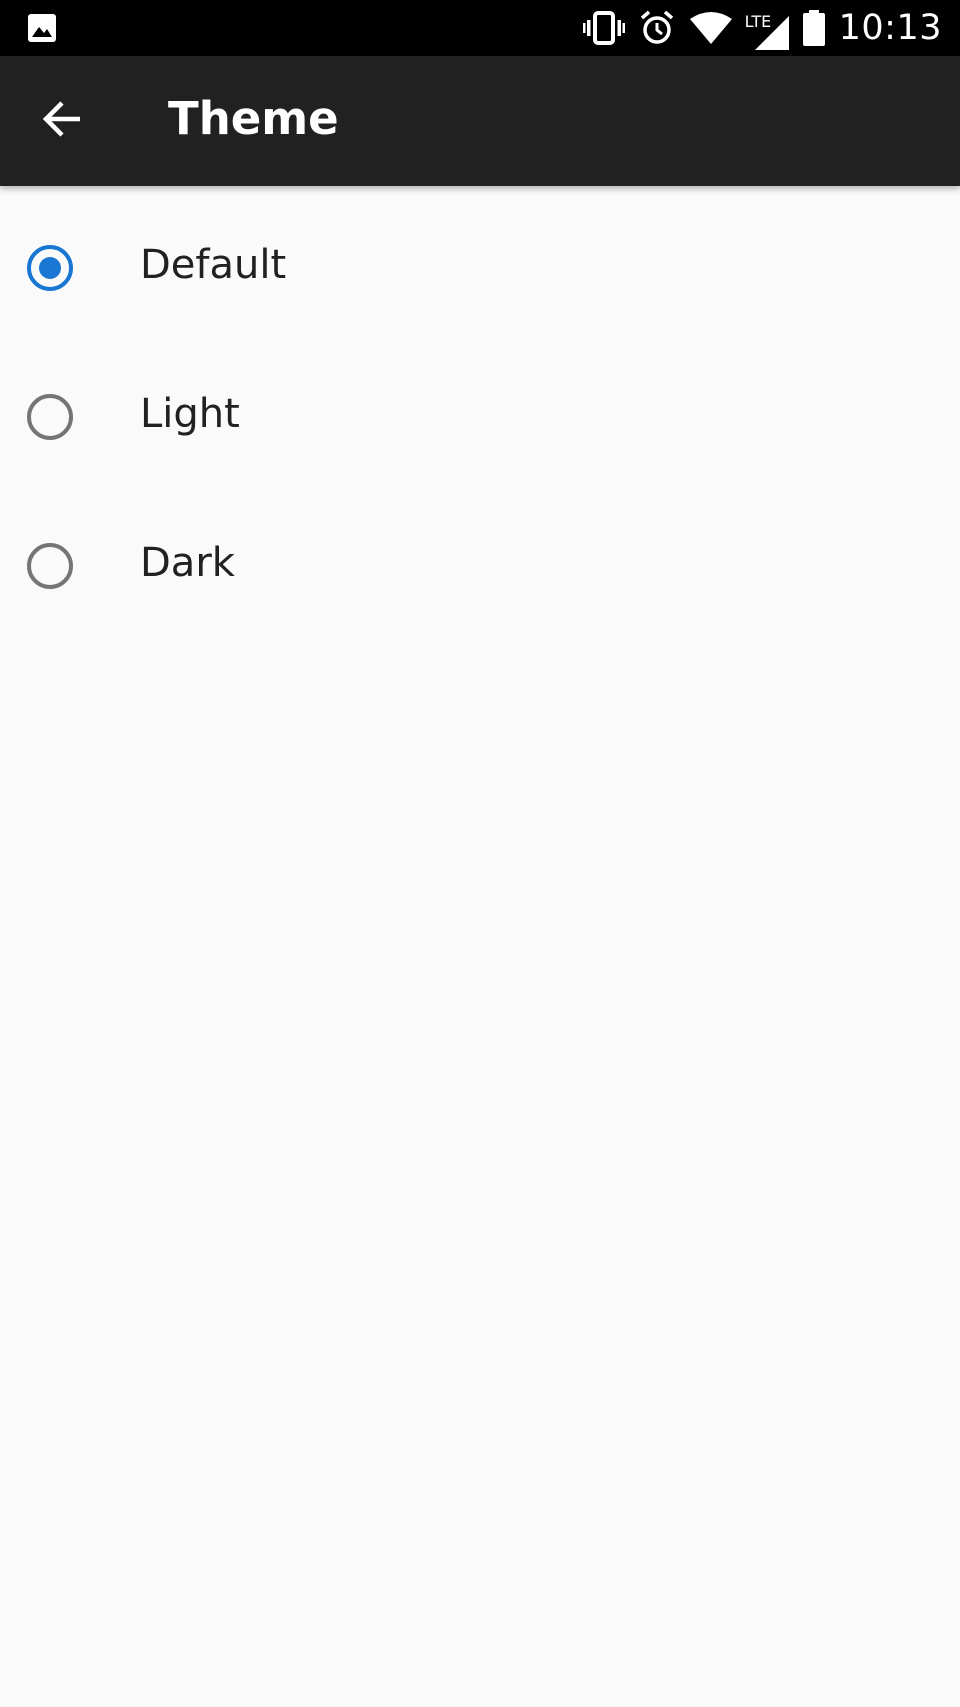  I want to click on cellular-signal-icon: LTE, so click(767, 29).